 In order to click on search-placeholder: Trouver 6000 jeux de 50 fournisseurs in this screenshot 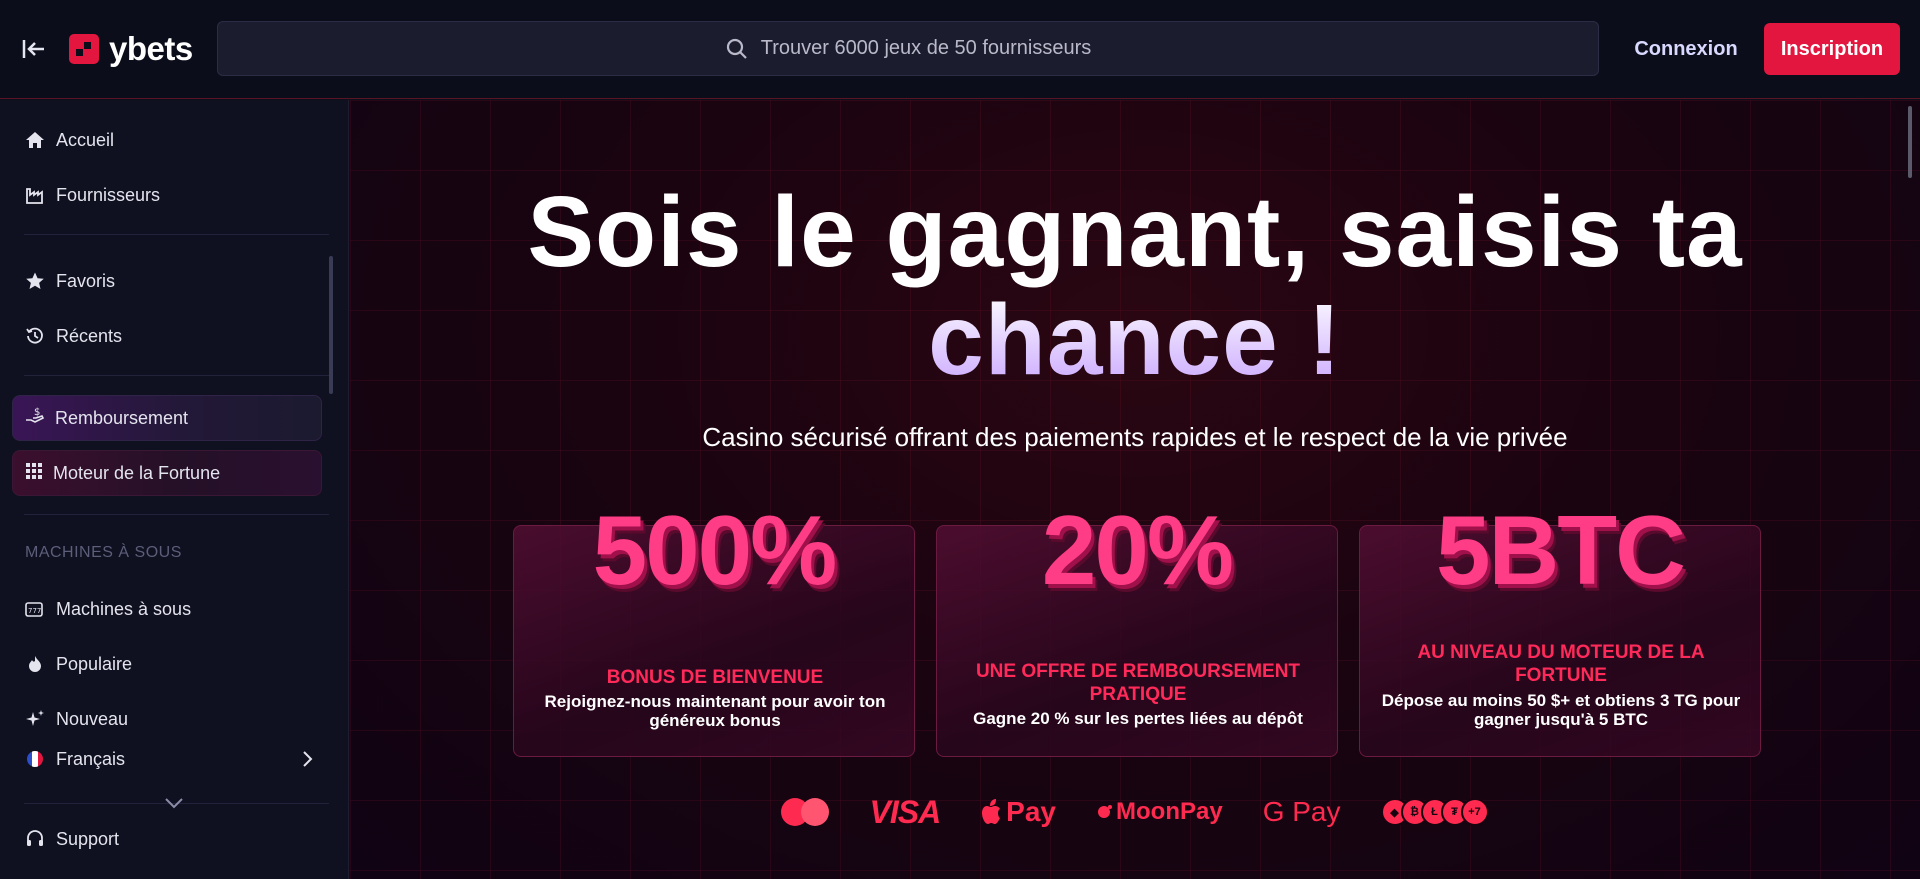, I will do `click(926, 48)`.